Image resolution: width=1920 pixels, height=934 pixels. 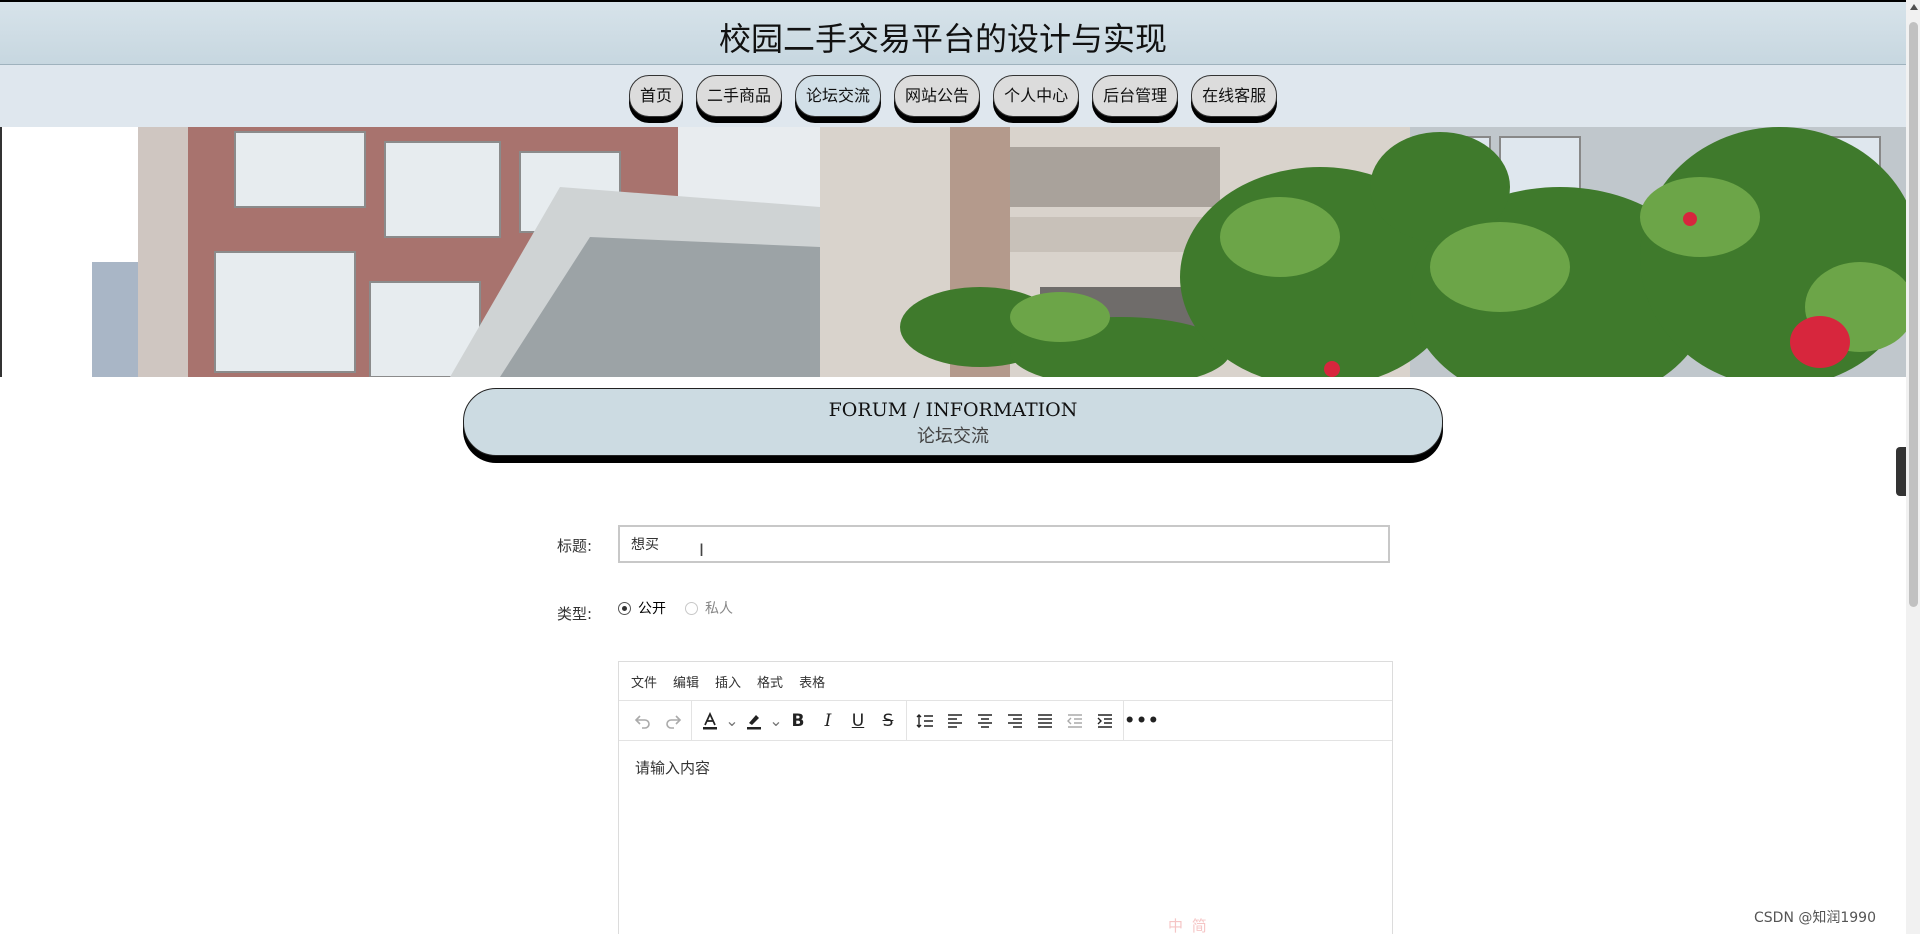 I want to click on scroll-up-arrow-icon, so click(x=1914, y=7).